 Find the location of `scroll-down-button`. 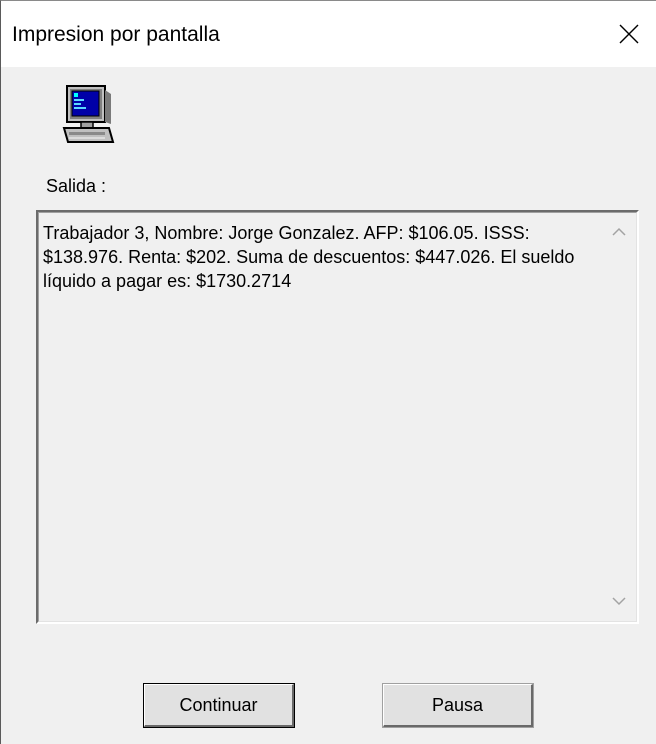

scroll-down-button is located at coordinates (619, 602).